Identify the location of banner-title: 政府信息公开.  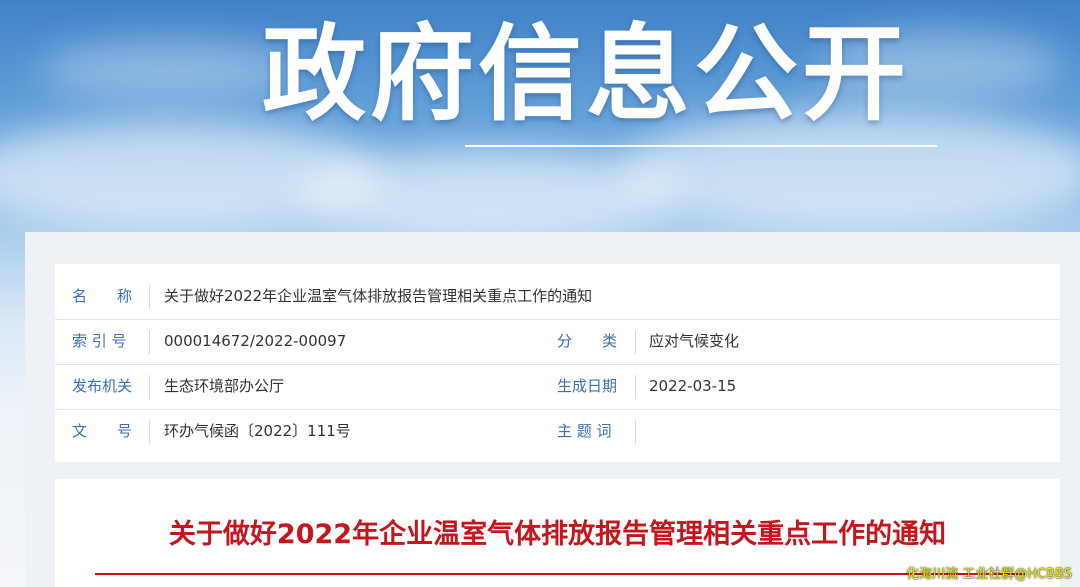
(586, 74).